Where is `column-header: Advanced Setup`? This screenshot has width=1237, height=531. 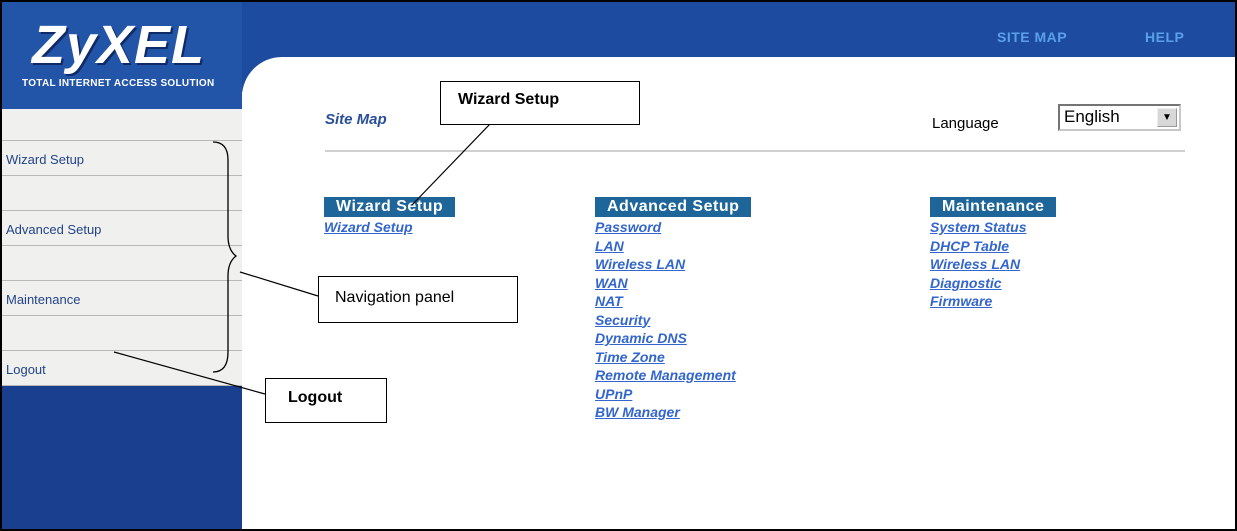 column-header: Advanced Setup is located at coordinates (673, 207).